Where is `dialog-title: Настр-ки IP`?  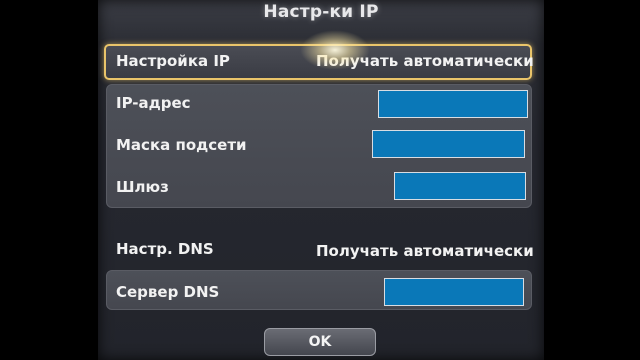 dialog-title: Настр-ки IP is located at coordinates (321, 12).